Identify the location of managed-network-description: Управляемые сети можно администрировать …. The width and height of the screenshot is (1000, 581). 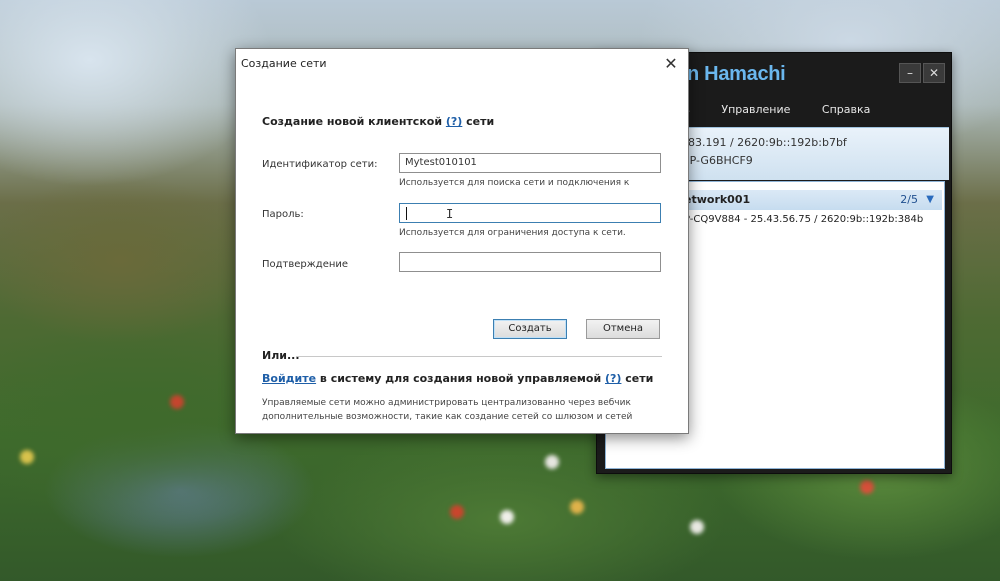
(447, 410).